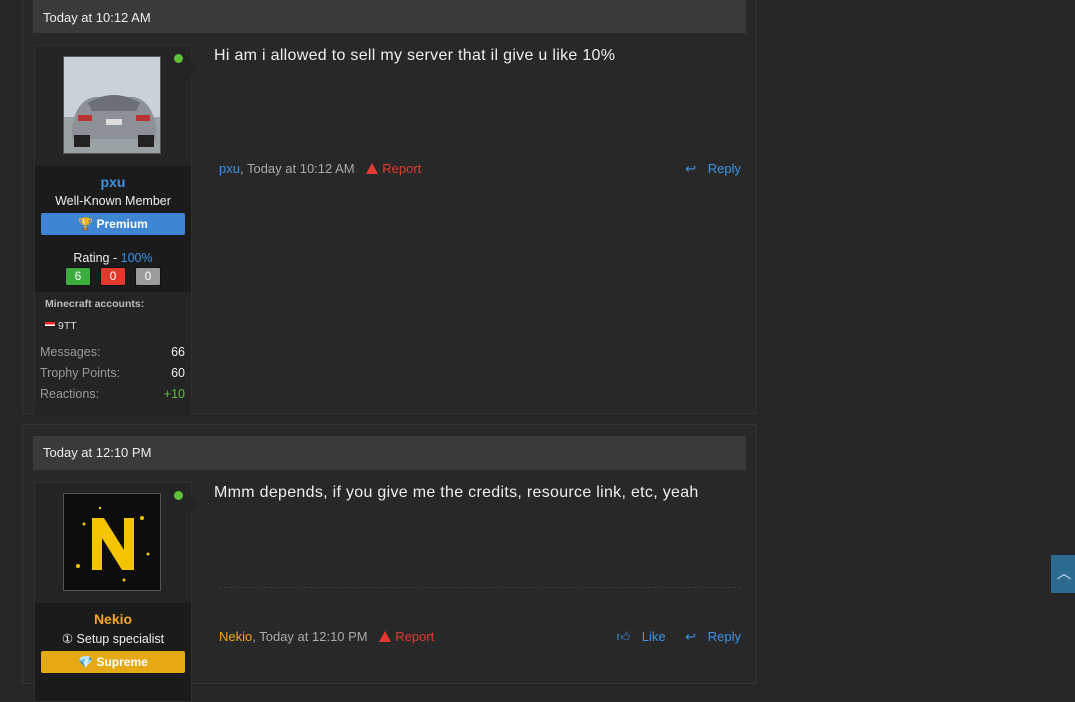 The height and width of the screenshot is (702, 1075). I want to click on post-actions: 👍︎ Like ↩ Reply, so click(671, 637).